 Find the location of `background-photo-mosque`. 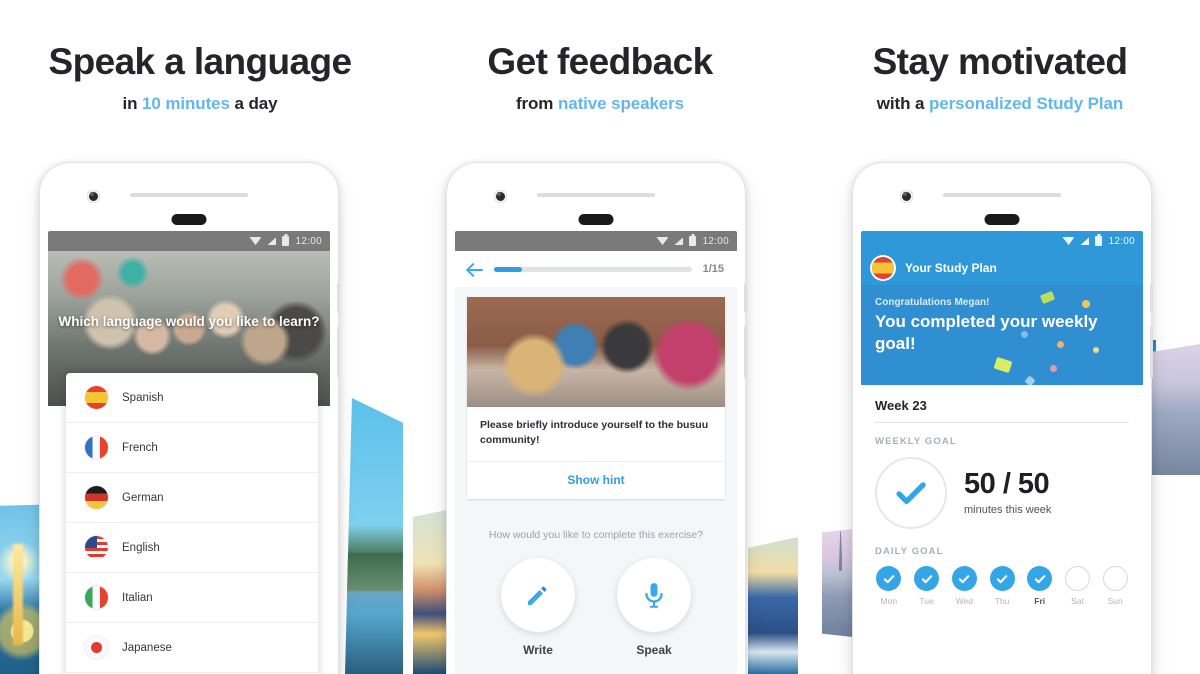

background-photo-mosque is located at coordinates (773, 605).